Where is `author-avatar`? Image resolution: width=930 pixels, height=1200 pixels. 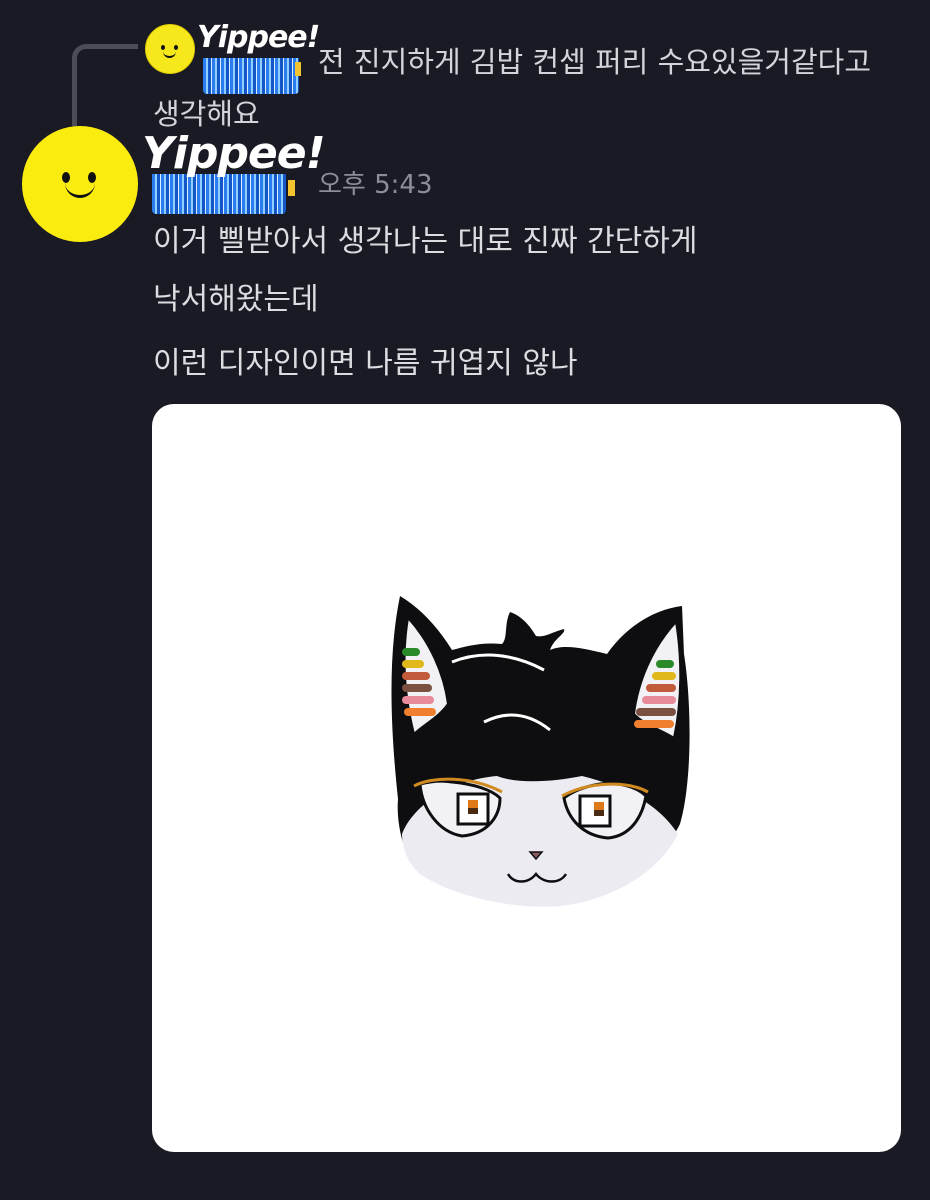 author-avatar is located at coordinates (80, 184).